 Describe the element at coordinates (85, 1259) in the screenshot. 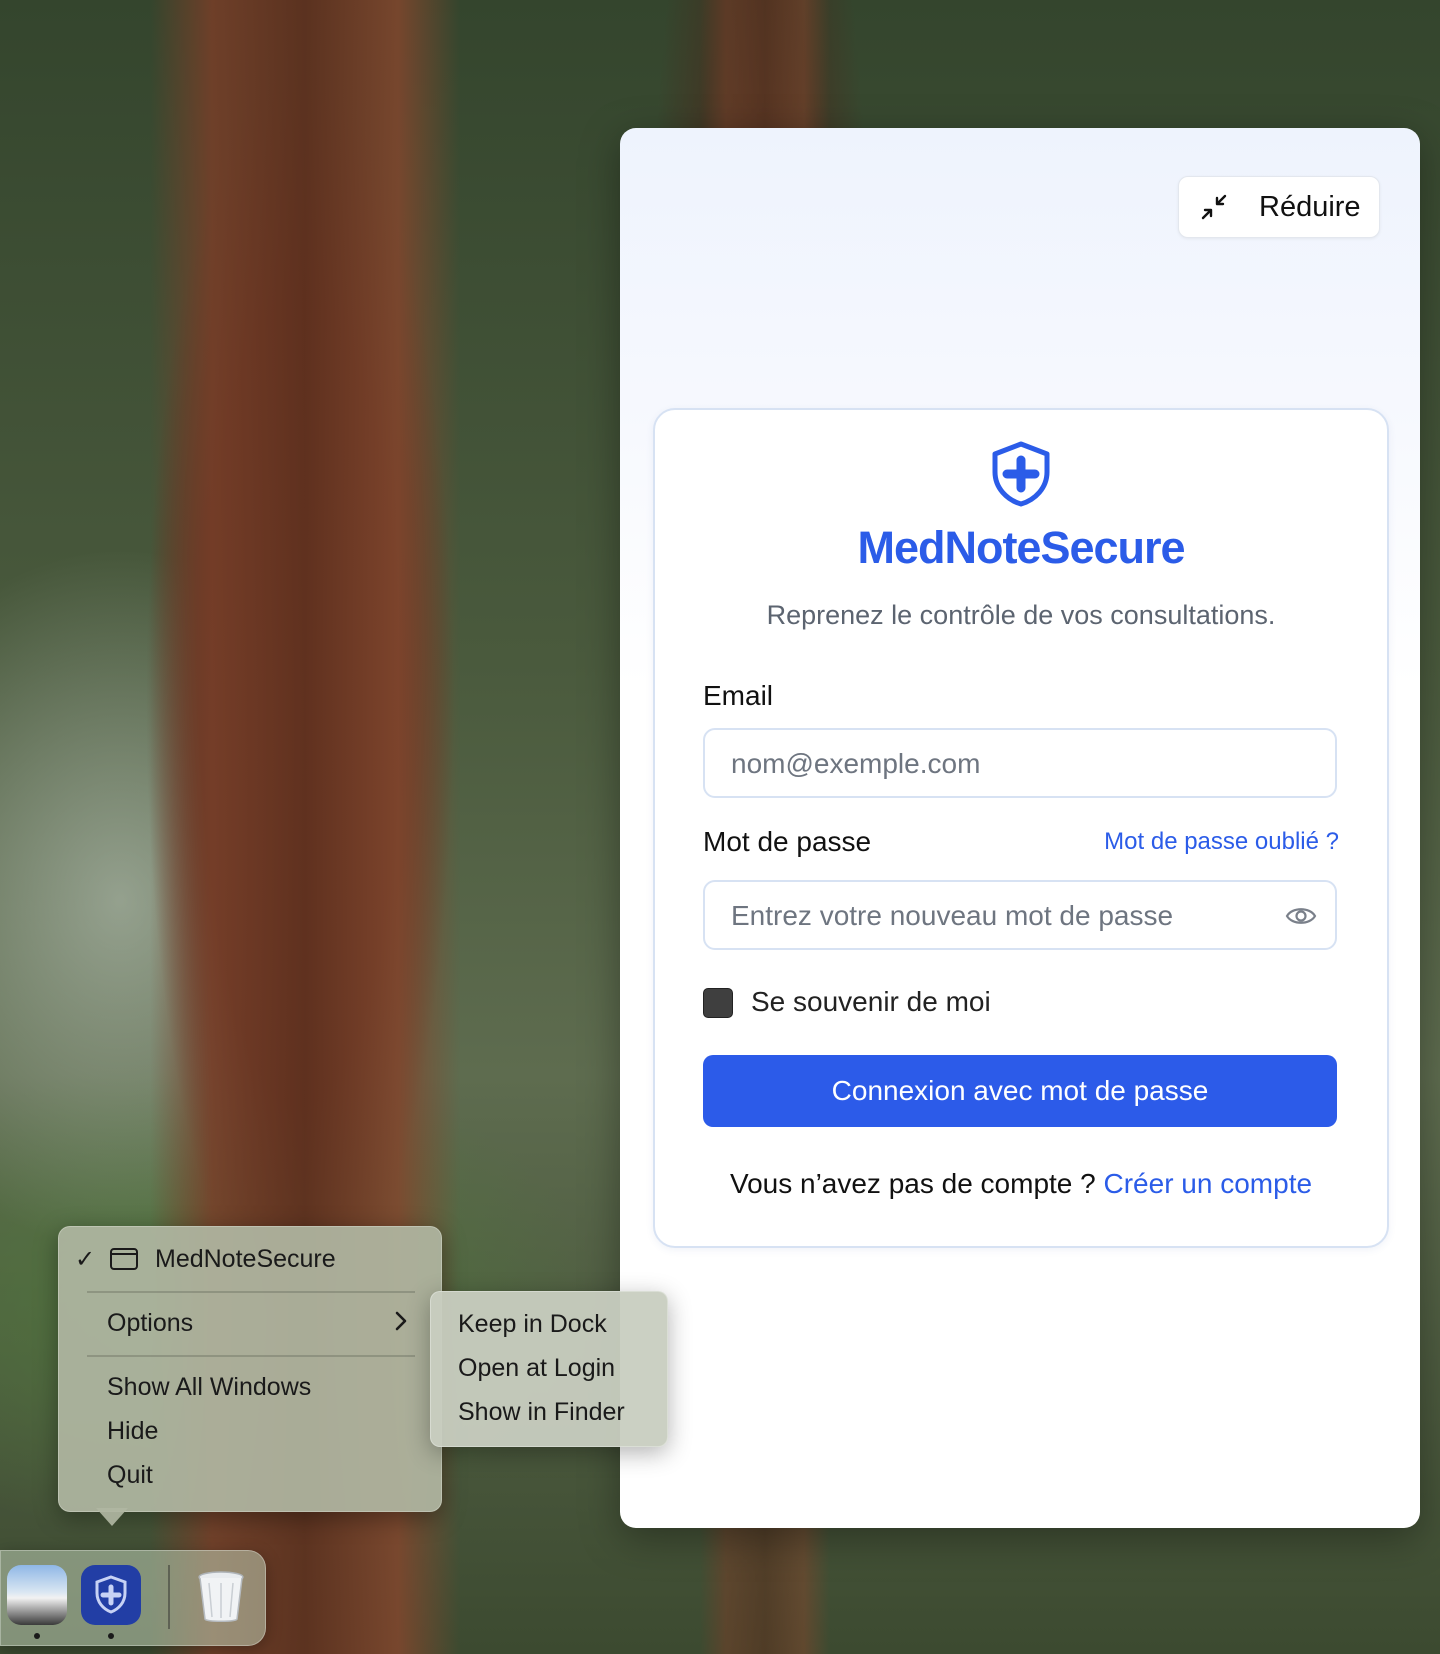

I see `checkmark-icon: ✓` at that location.